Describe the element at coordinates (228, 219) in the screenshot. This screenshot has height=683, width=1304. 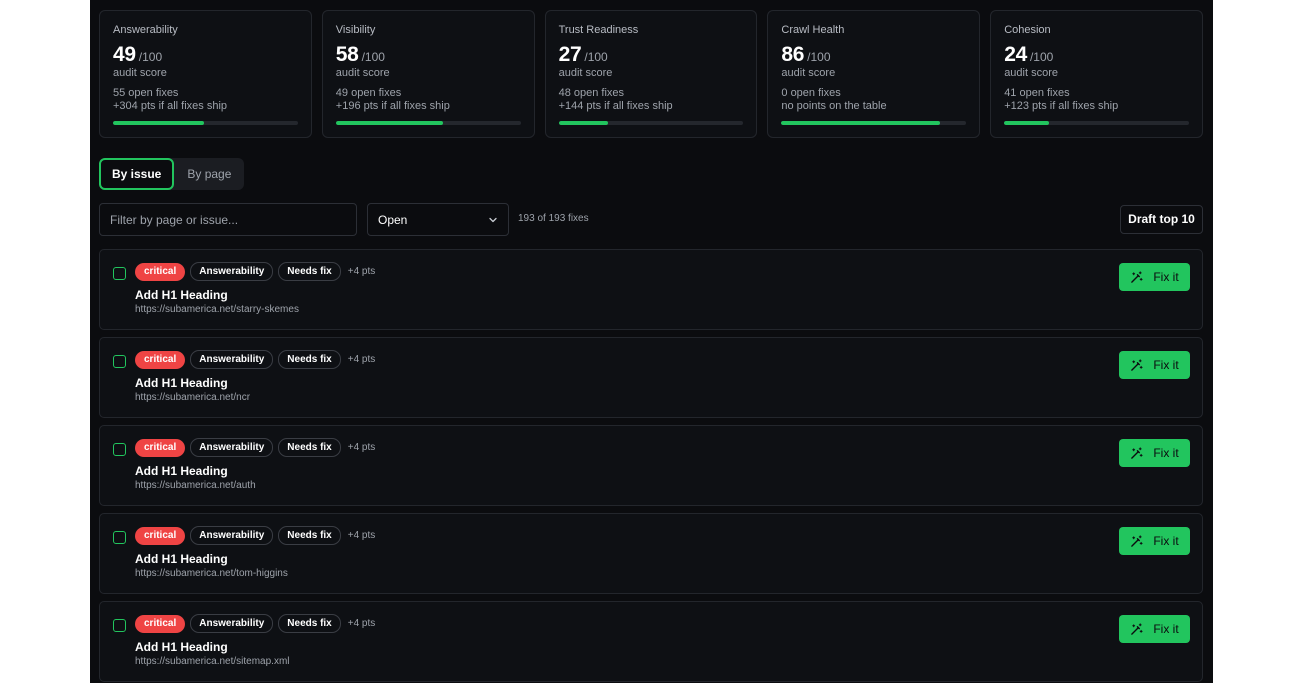
I see `filter-input` at that location.